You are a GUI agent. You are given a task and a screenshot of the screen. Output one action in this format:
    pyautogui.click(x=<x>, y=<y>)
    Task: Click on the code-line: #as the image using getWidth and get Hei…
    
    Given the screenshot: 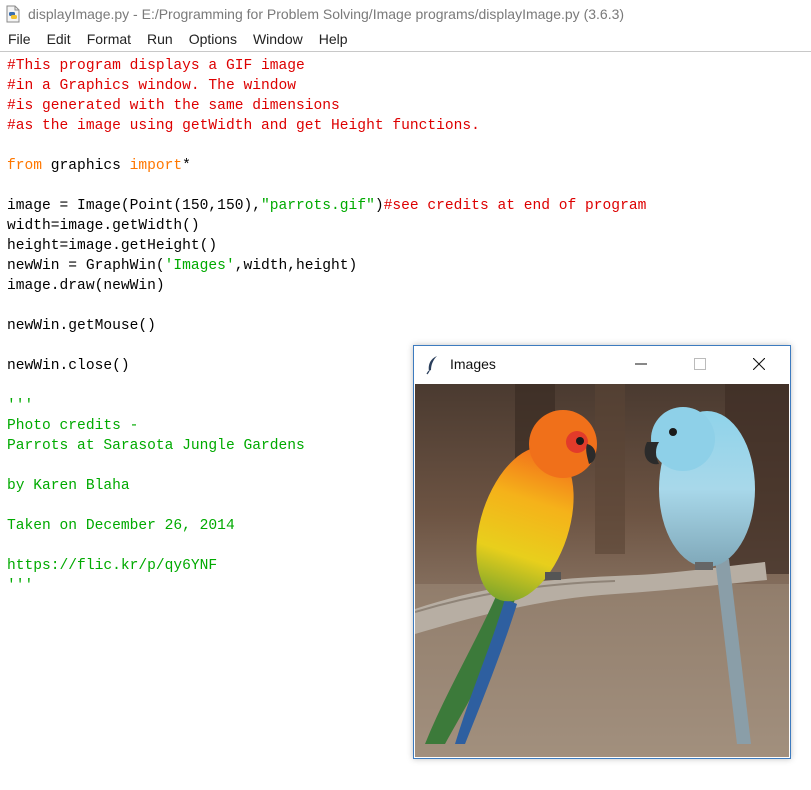 What is the action you would take?
    pyautogui.click(x=326, y=126)
    